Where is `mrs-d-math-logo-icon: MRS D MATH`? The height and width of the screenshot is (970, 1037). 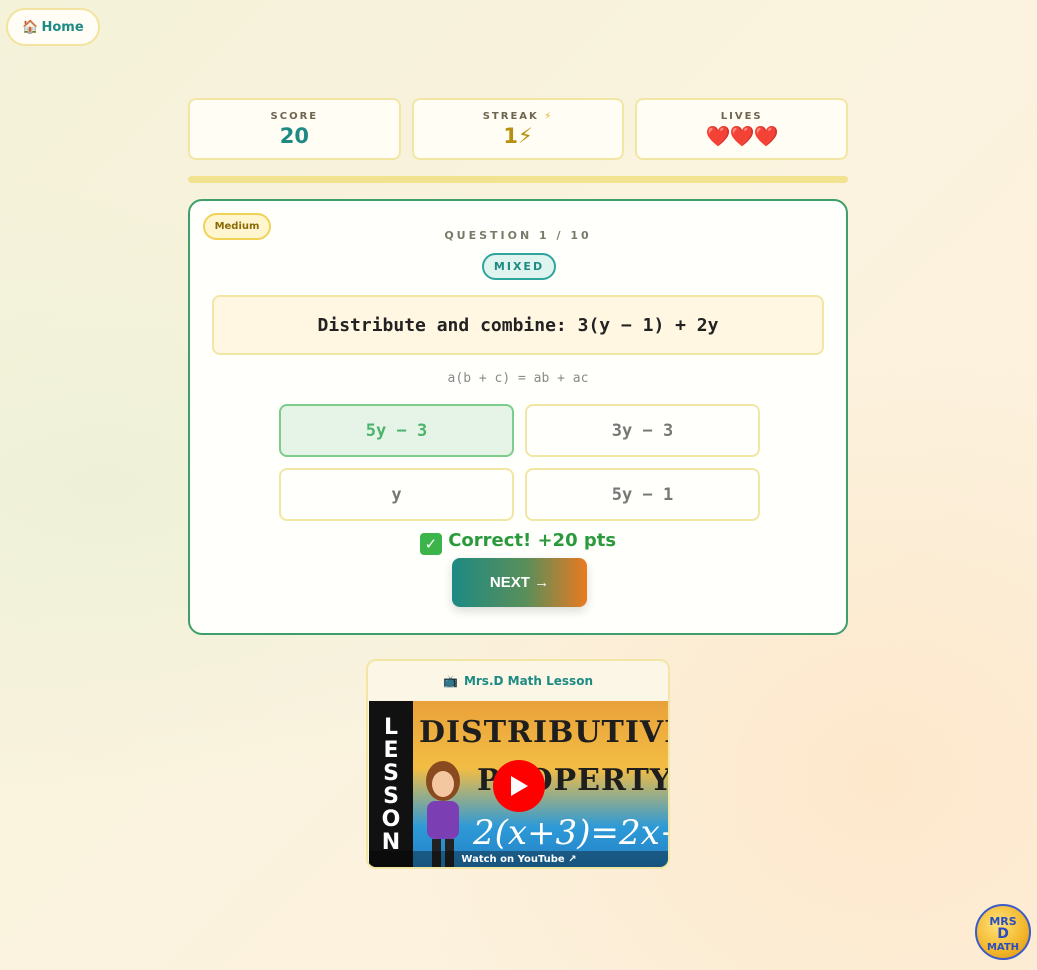 mrs-d-math-logo-icon: MRS D MATH is located at coordinates (1003, 934).